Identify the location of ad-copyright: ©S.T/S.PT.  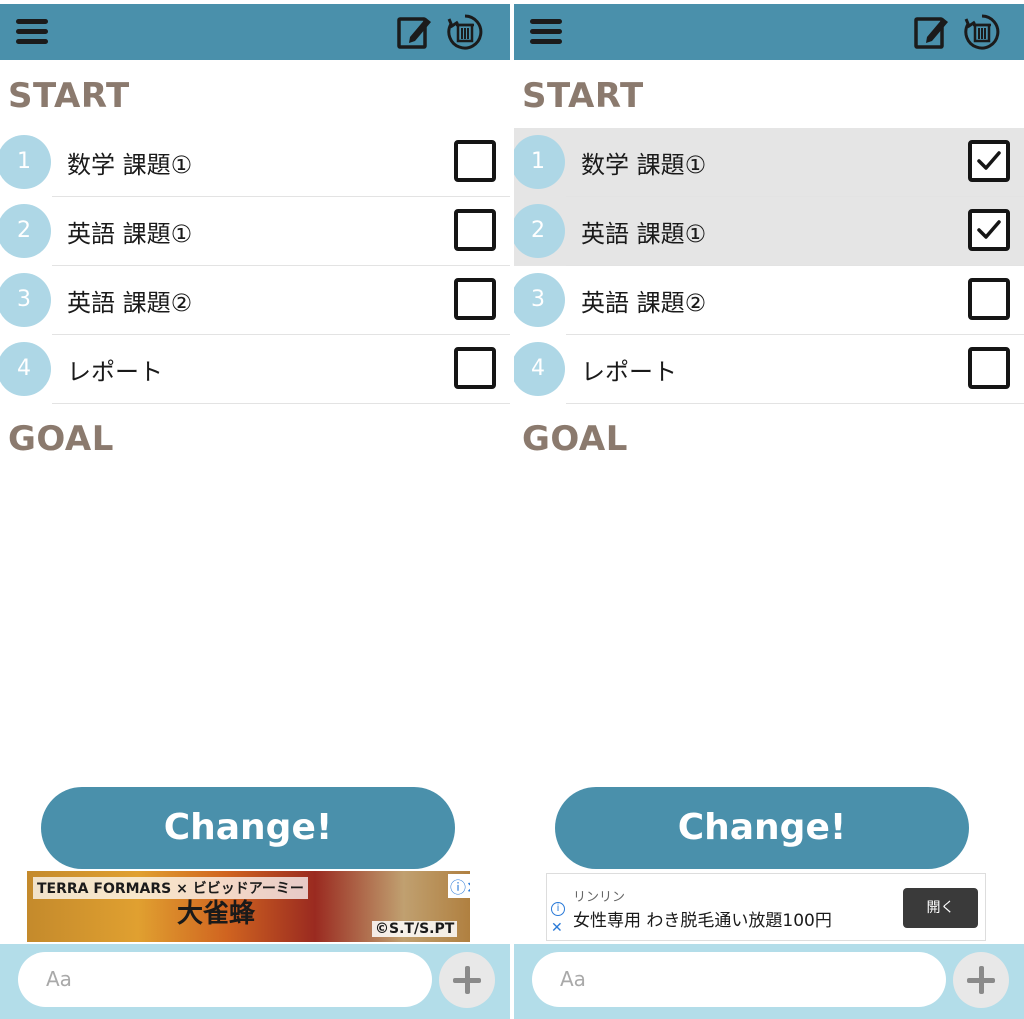
(415, 929).